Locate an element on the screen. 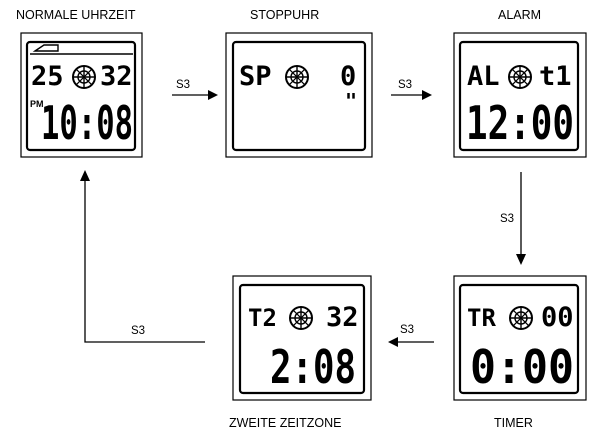  stopwatch-seconds: 0 is located at coordinates (348, 76).